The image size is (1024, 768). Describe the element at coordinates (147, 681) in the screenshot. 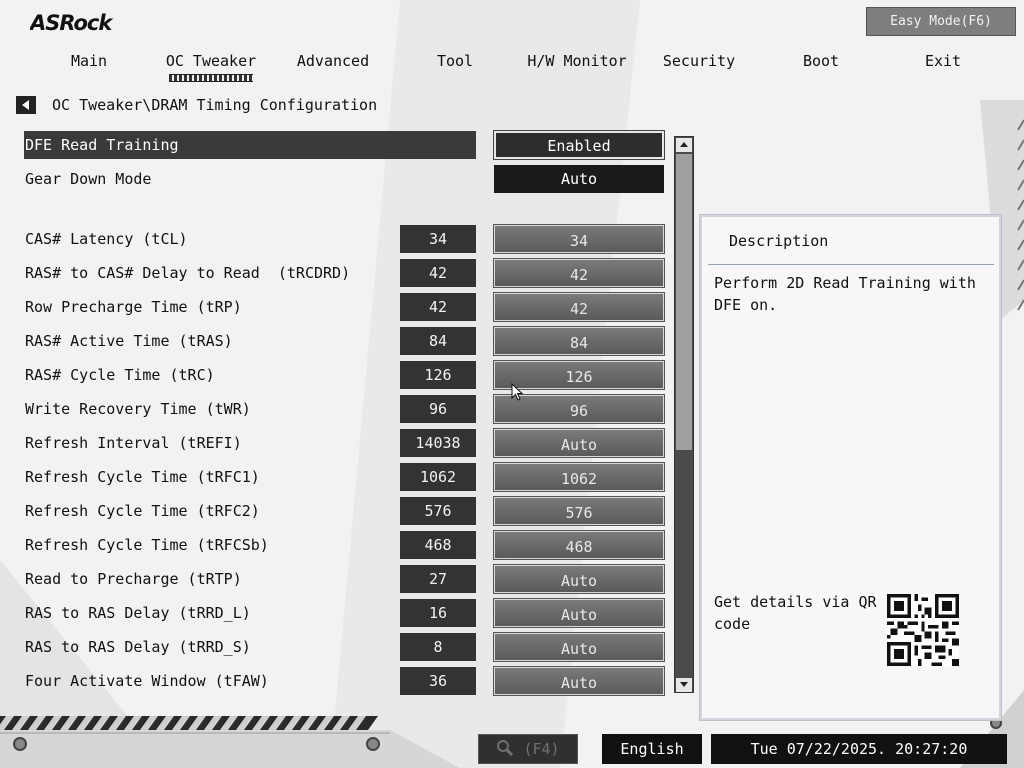

I see `setting-label-tfaw: Four Activate Window (tFAW)` at that location.